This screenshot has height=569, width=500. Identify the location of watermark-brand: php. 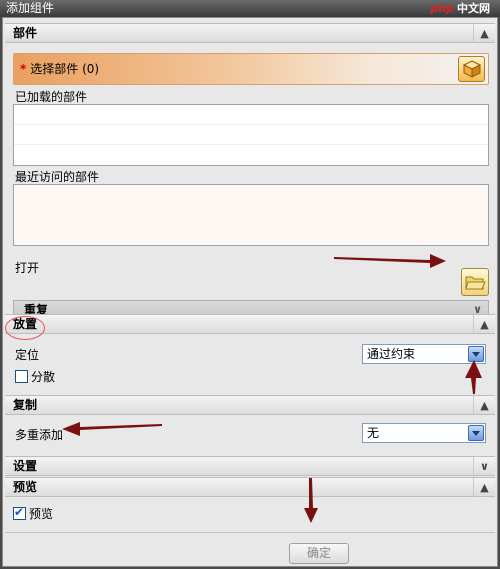
(442, 8).